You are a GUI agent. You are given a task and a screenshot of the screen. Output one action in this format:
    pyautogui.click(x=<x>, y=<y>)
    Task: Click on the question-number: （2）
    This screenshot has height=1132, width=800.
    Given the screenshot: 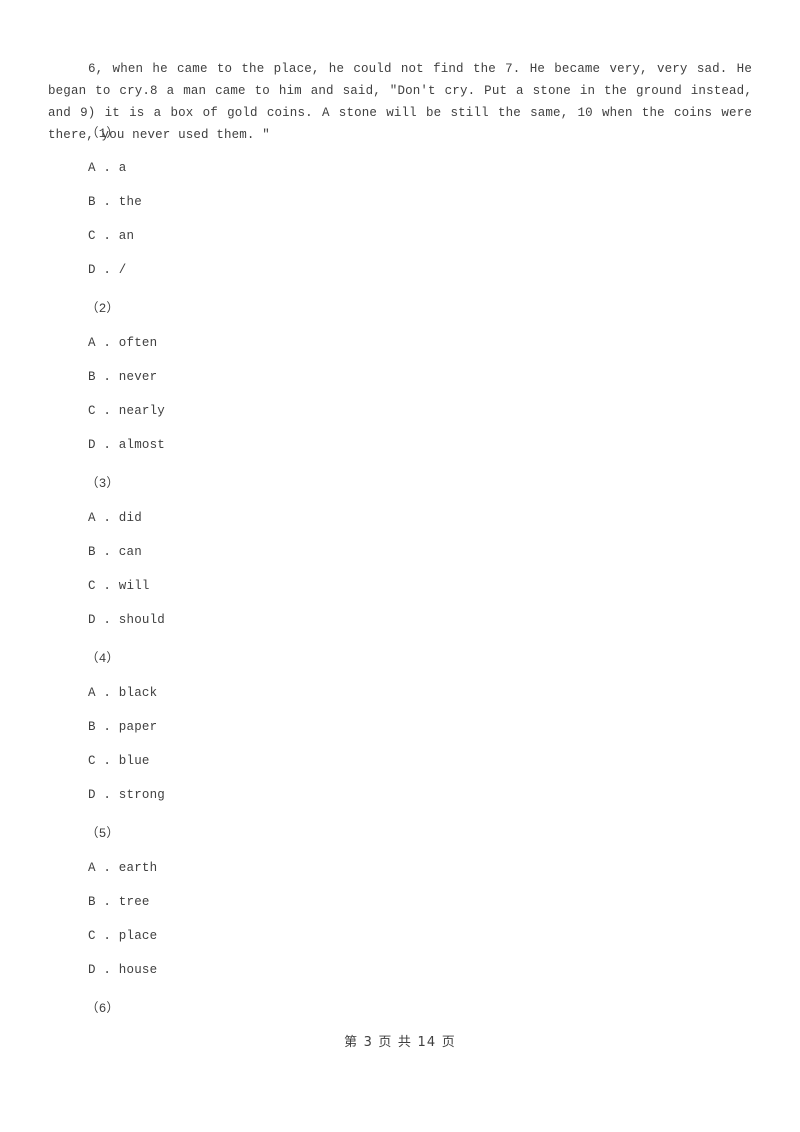 What is the action you would take?
    pyautogui.click(x=103, y=309)
    